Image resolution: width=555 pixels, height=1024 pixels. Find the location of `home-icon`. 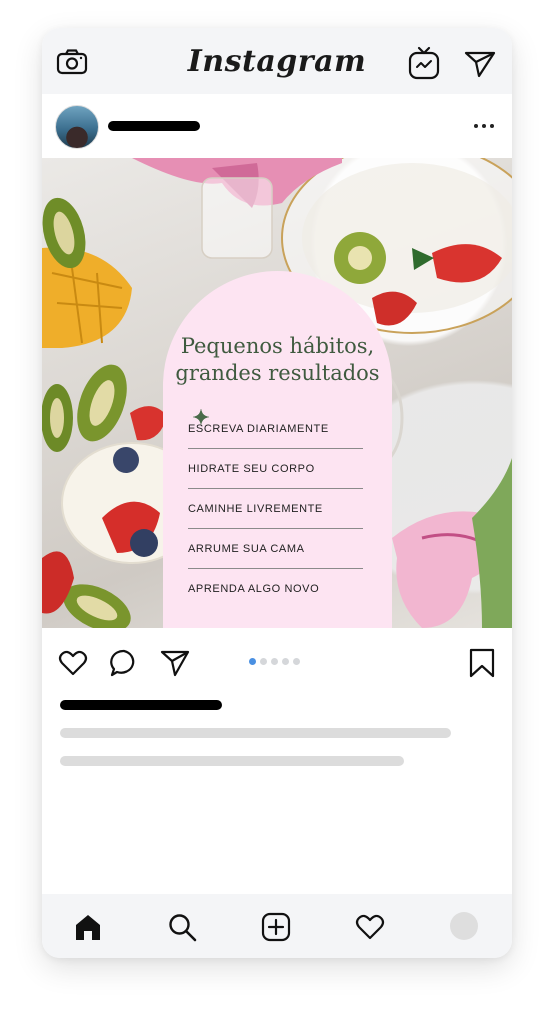

home-icon is located at coordinates (88, 927).